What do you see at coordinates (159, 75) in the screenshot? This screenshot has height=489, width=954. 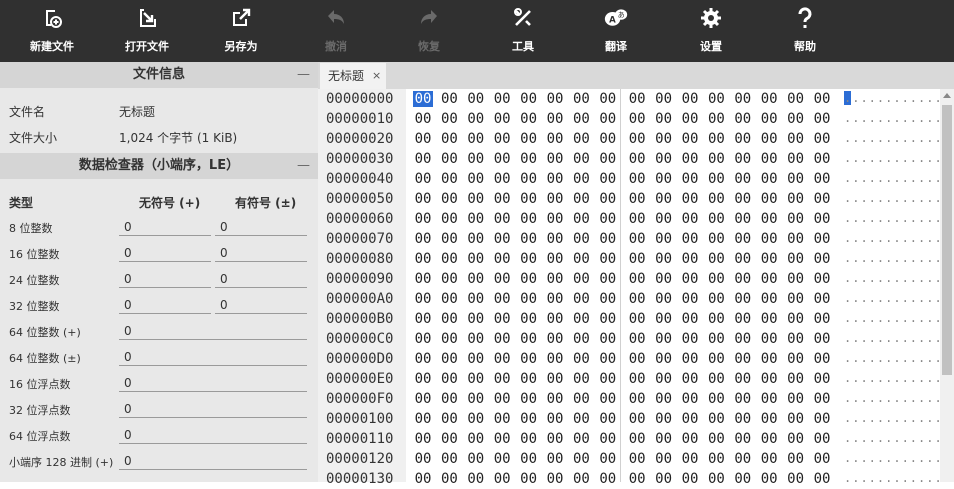 I see `file-info-header: 文件信息 —` at bounding box center [159, 75].